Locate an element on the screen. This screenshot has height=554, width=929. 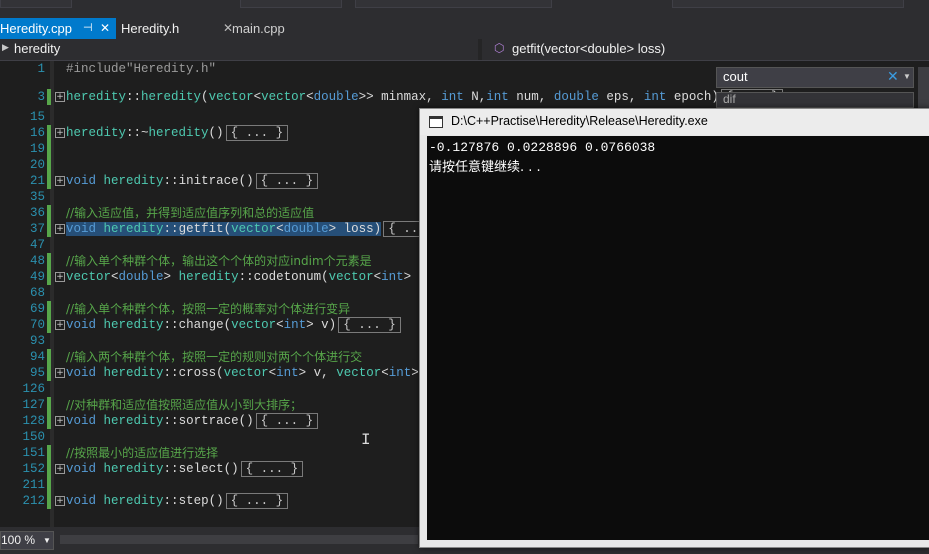
zoom-dropdown: 100 % ▼ is located at coordinates (27, 540).